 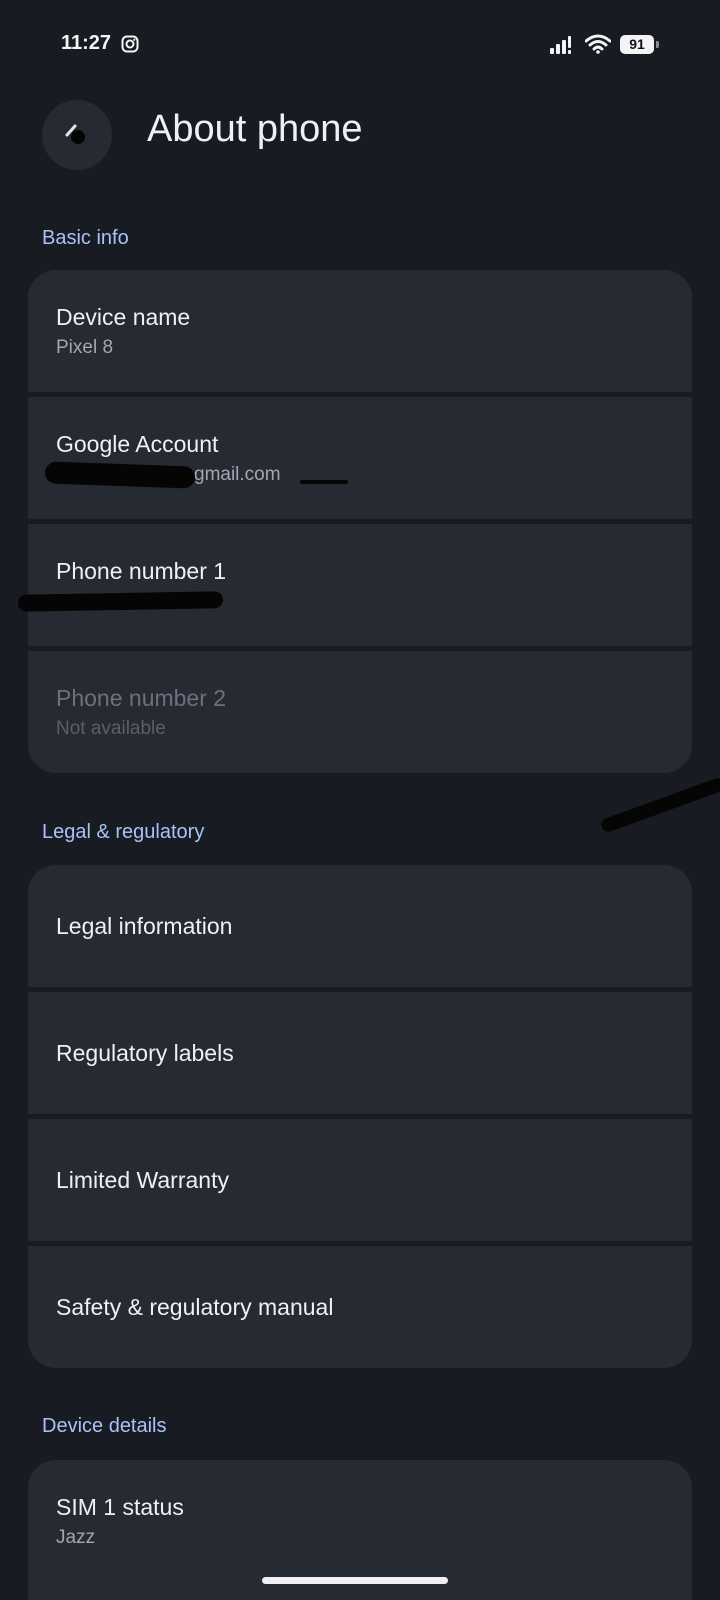 What do you see at coordinates (598, 44) in the screenshot?
I see `wifi-icon` at bounding box center [598, 44].